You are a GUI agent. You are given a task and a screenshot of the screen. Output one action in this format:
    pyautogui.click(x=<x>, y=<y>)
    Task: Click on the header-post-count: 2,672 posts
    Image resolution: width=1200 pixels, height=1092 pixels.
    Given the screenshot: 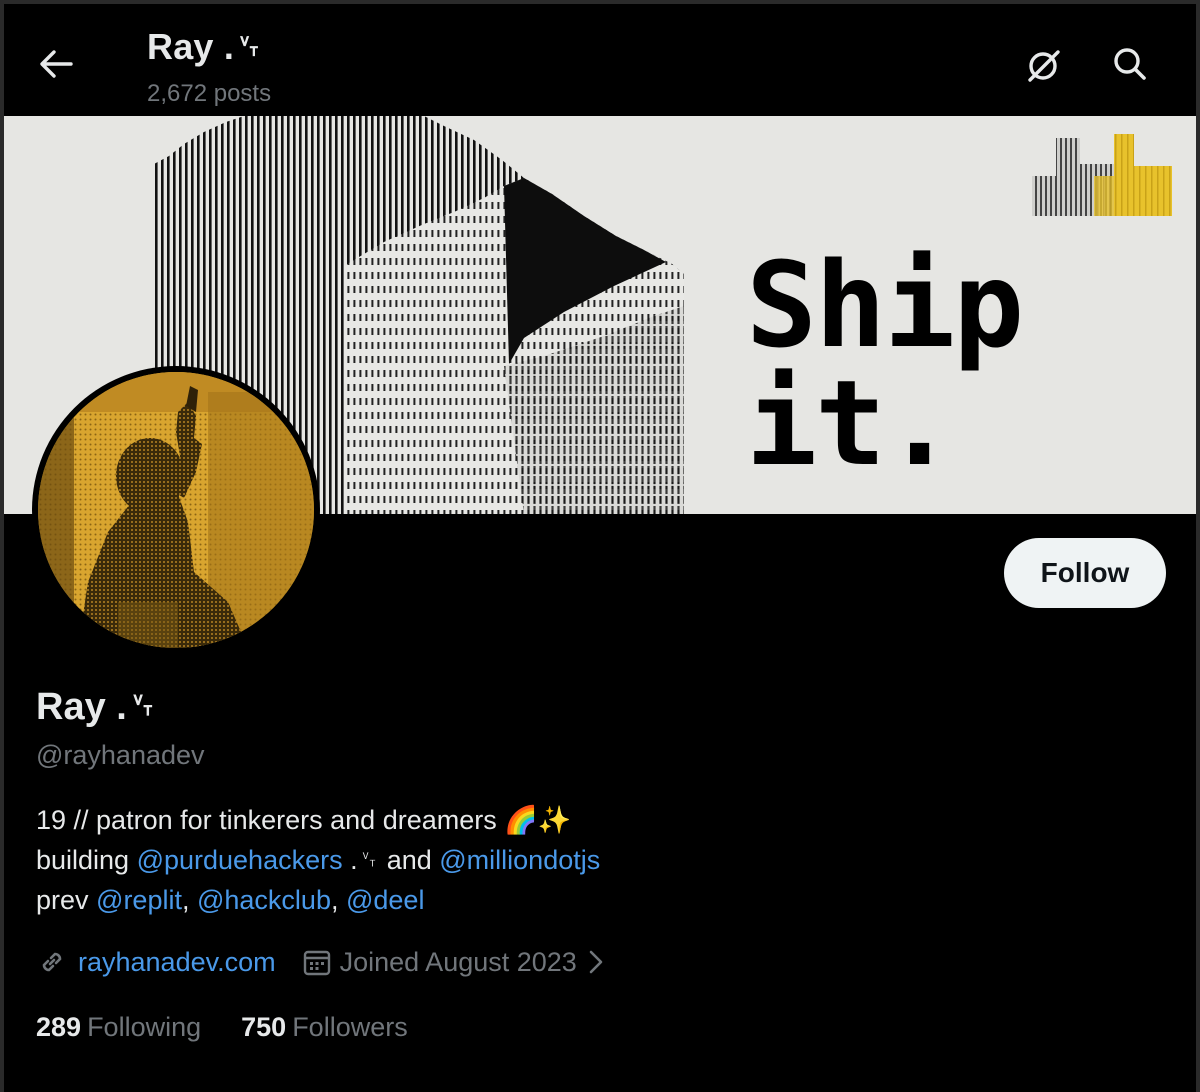 What is the action you would take?
    pyautogui.click(x=209, y=93)
    